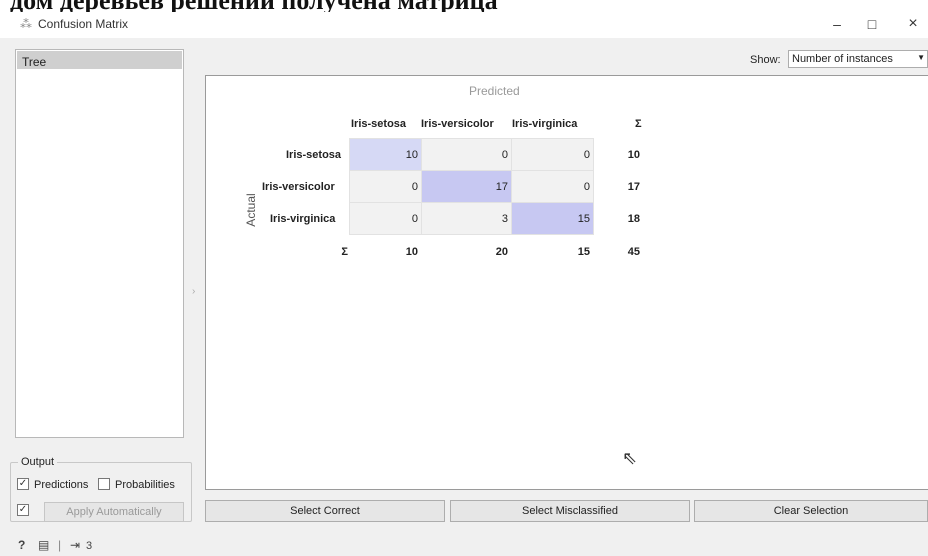  I want to click on document-text: дом деревьев решений получена матрица, so click(254, 6).